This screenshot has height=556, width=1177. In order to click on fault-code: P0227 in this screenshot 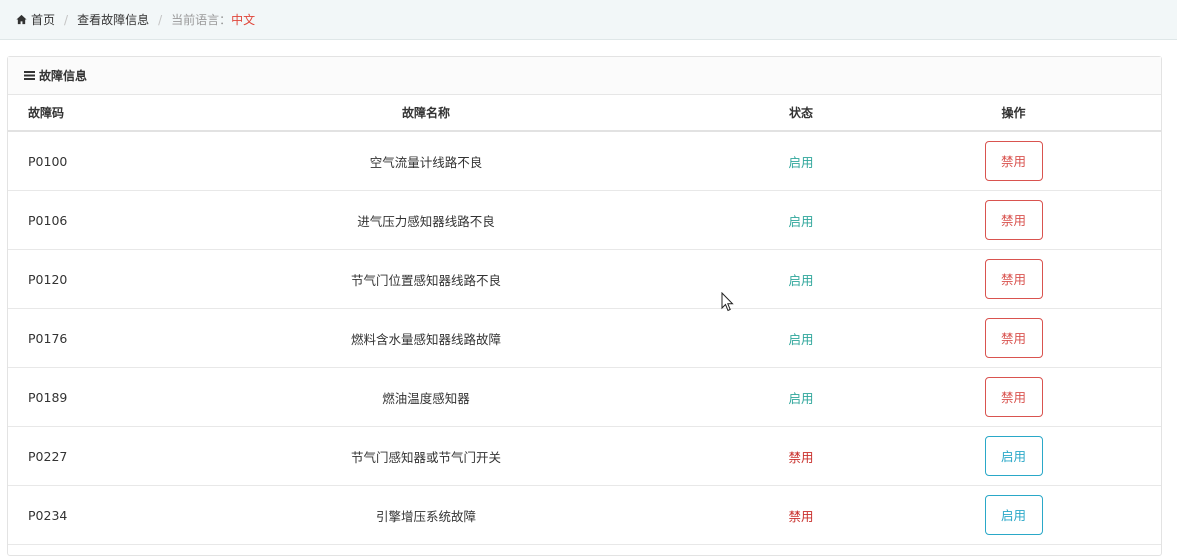, I will do `click(92, 456)`.